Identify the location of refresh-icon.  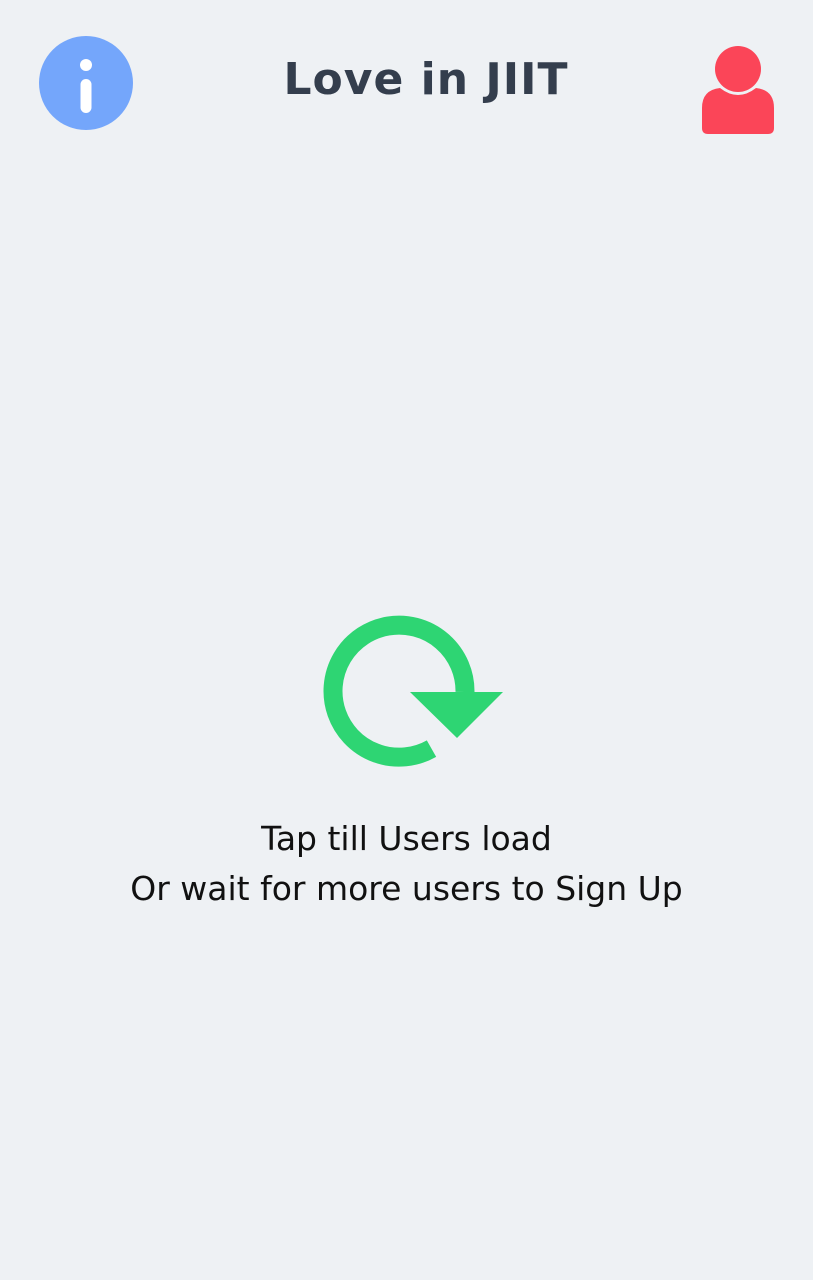
(413, 691).